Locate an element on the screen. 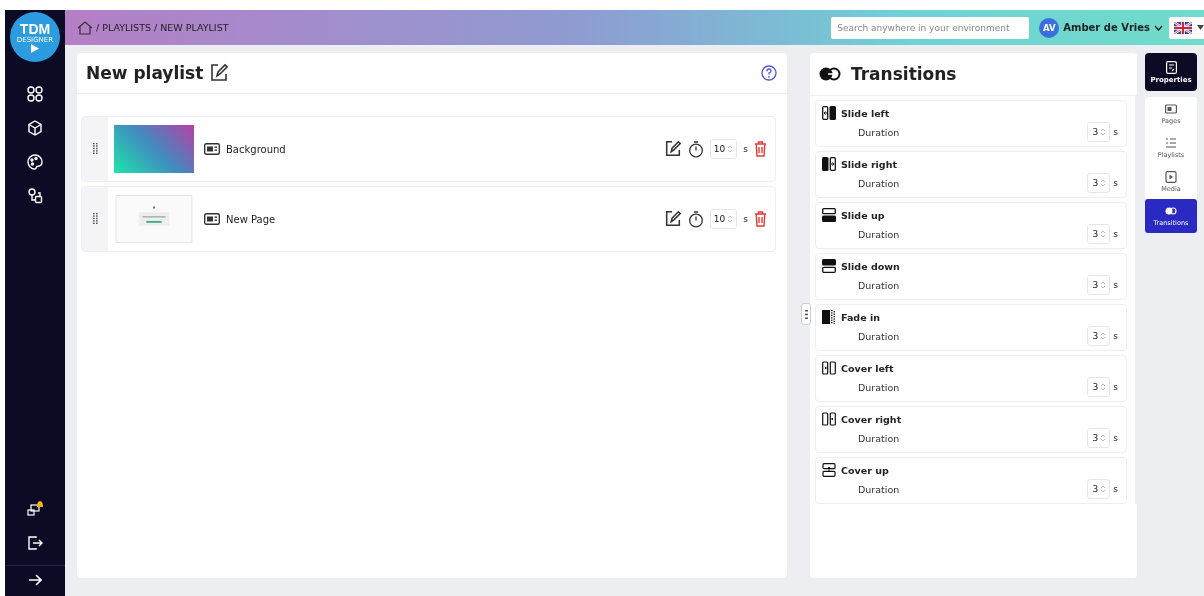 This screenshot has width=1204, height=596. devices-bell-icon is located at coordinates (35, 508).